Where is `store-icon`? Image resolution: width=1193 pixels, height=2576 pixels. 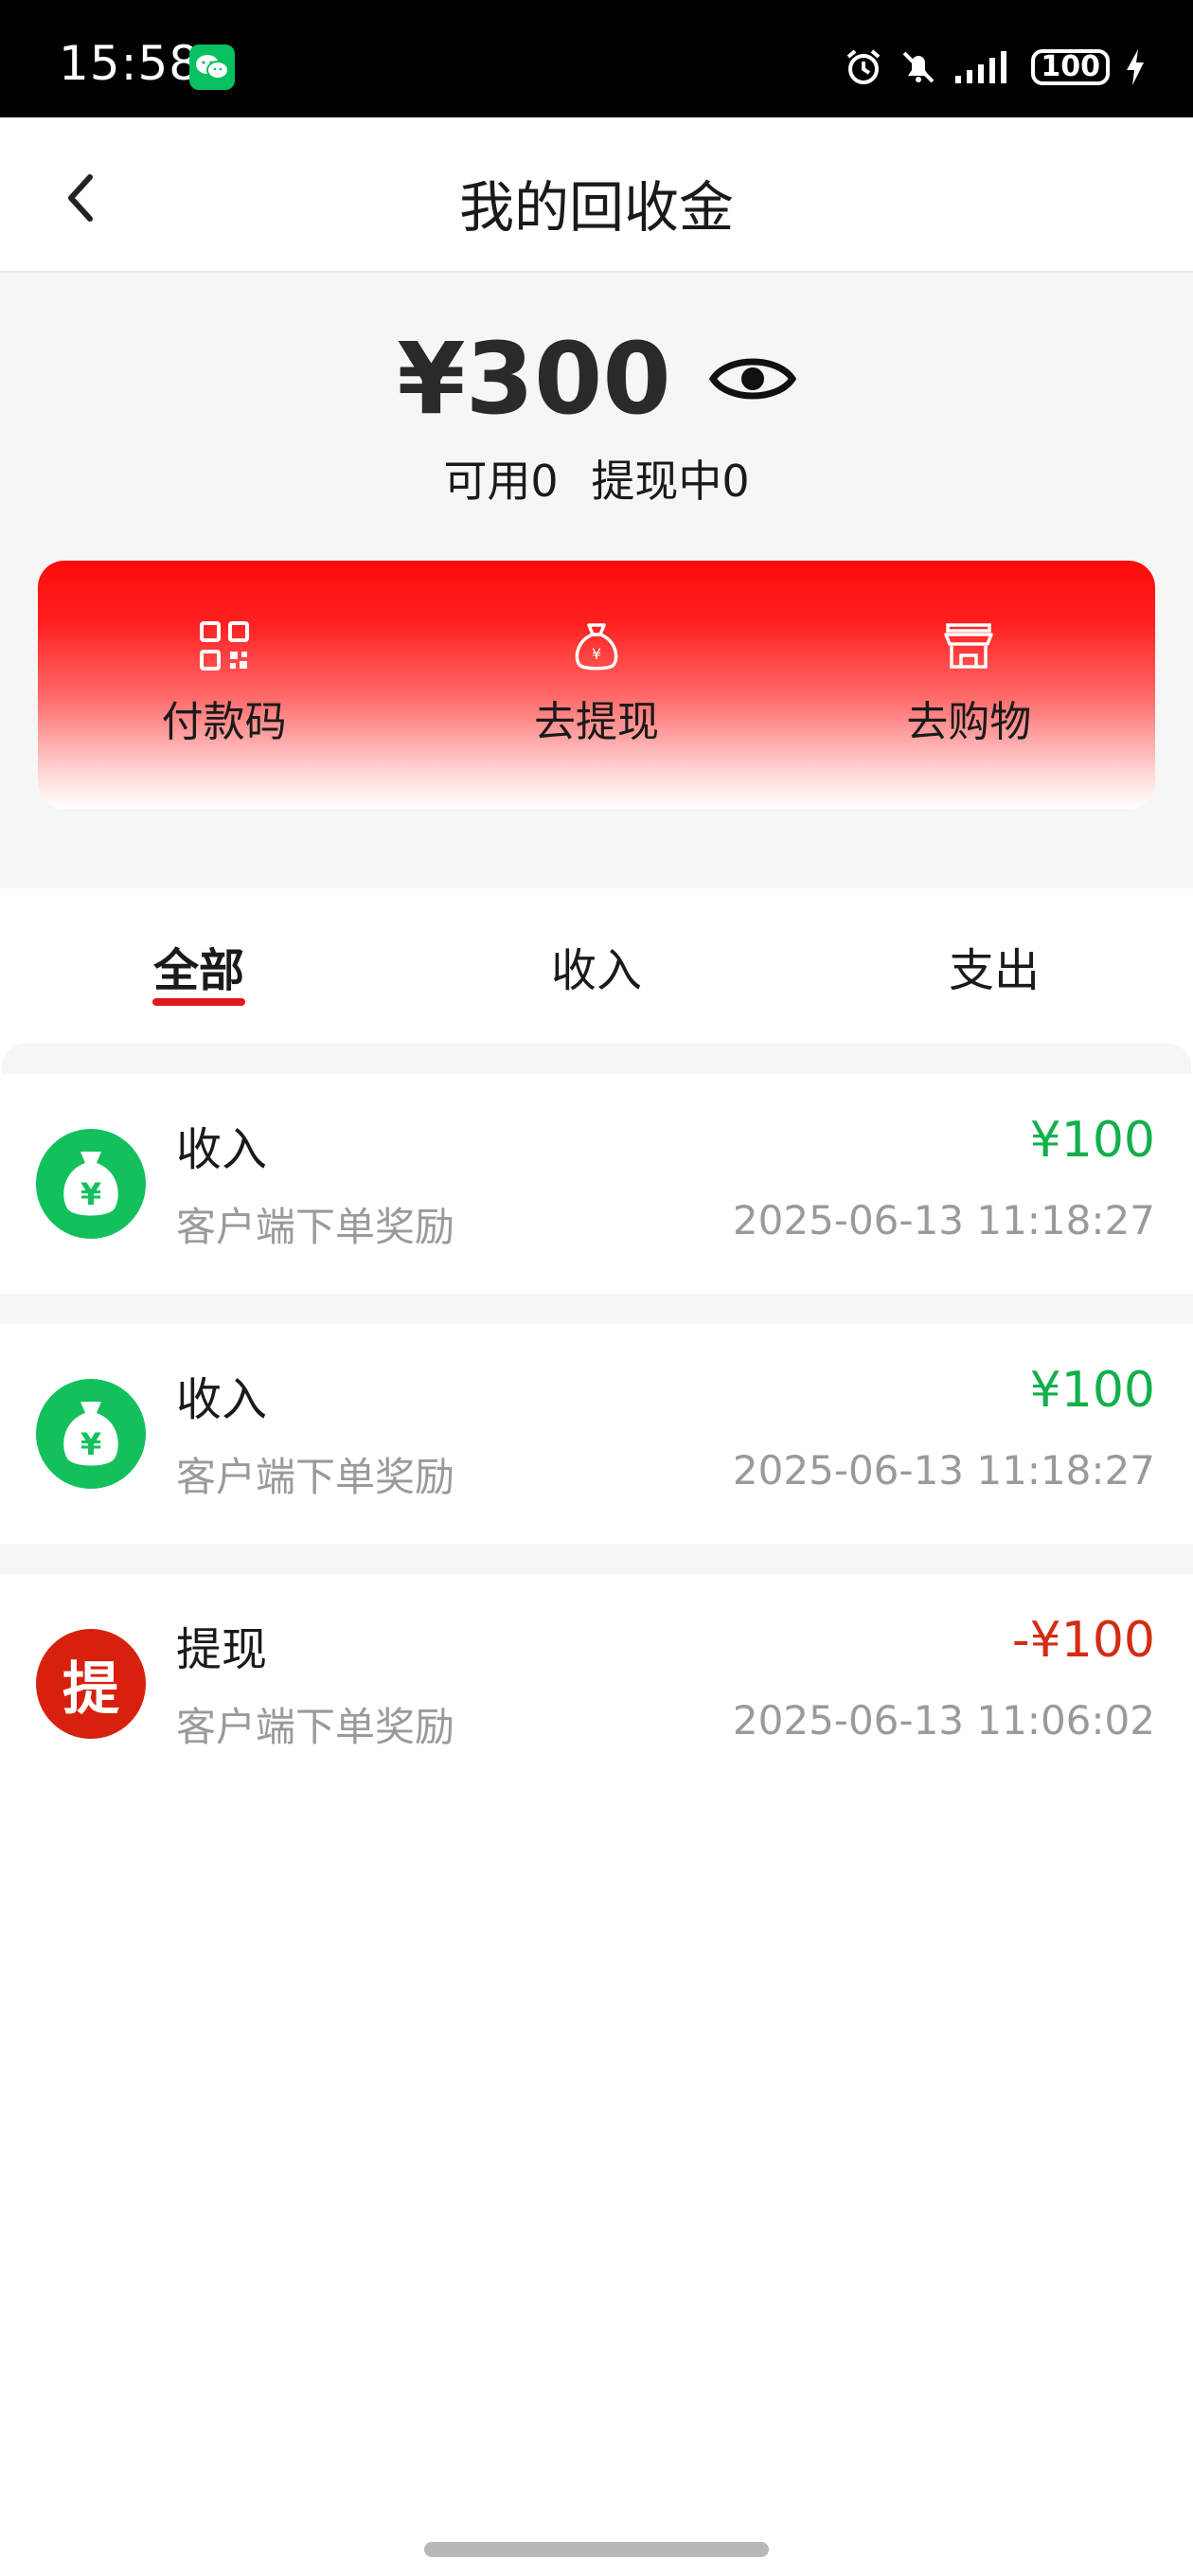
store-icon is located at coordinates (969, 646).